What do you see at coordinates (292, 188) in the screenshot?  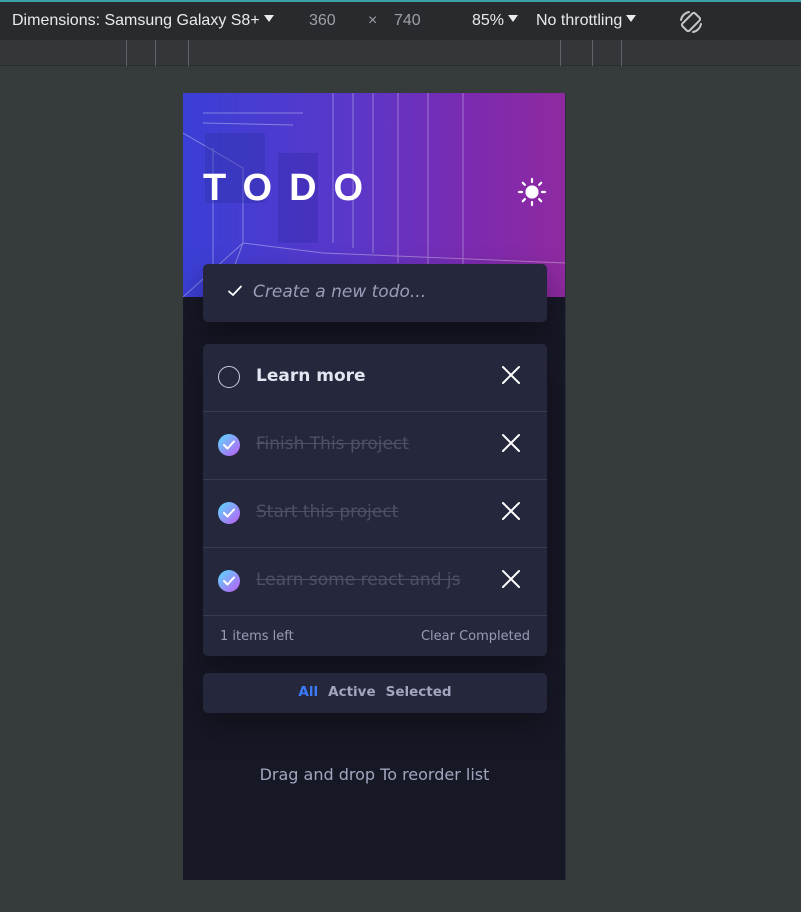 I see `app-title: TODO` at bounding box center [292, 188].